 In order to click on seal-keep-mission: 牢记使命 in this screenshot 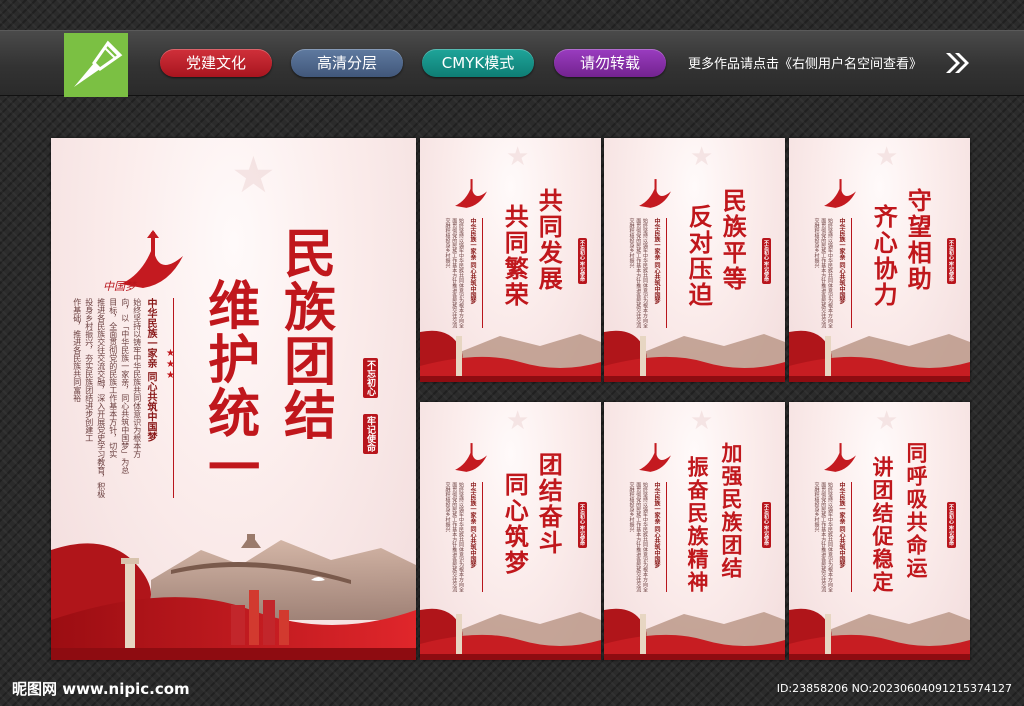, I will do `click(370, 434)`.